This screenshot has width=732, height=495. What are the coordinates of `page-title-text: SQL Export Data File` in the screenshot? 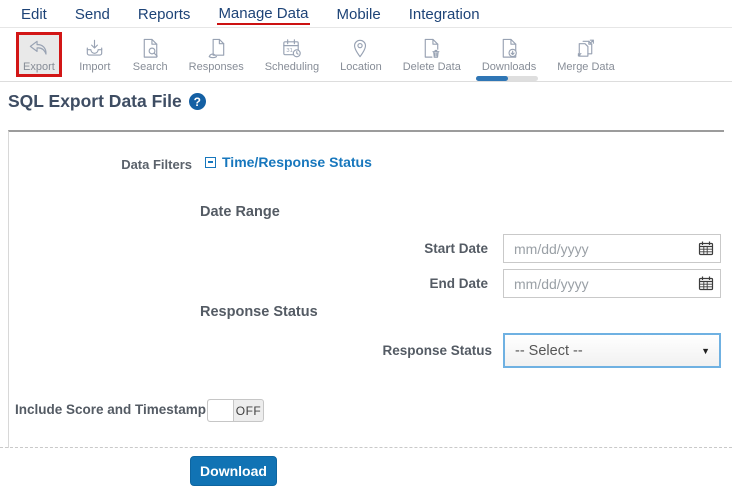 It's located at (95, 101).